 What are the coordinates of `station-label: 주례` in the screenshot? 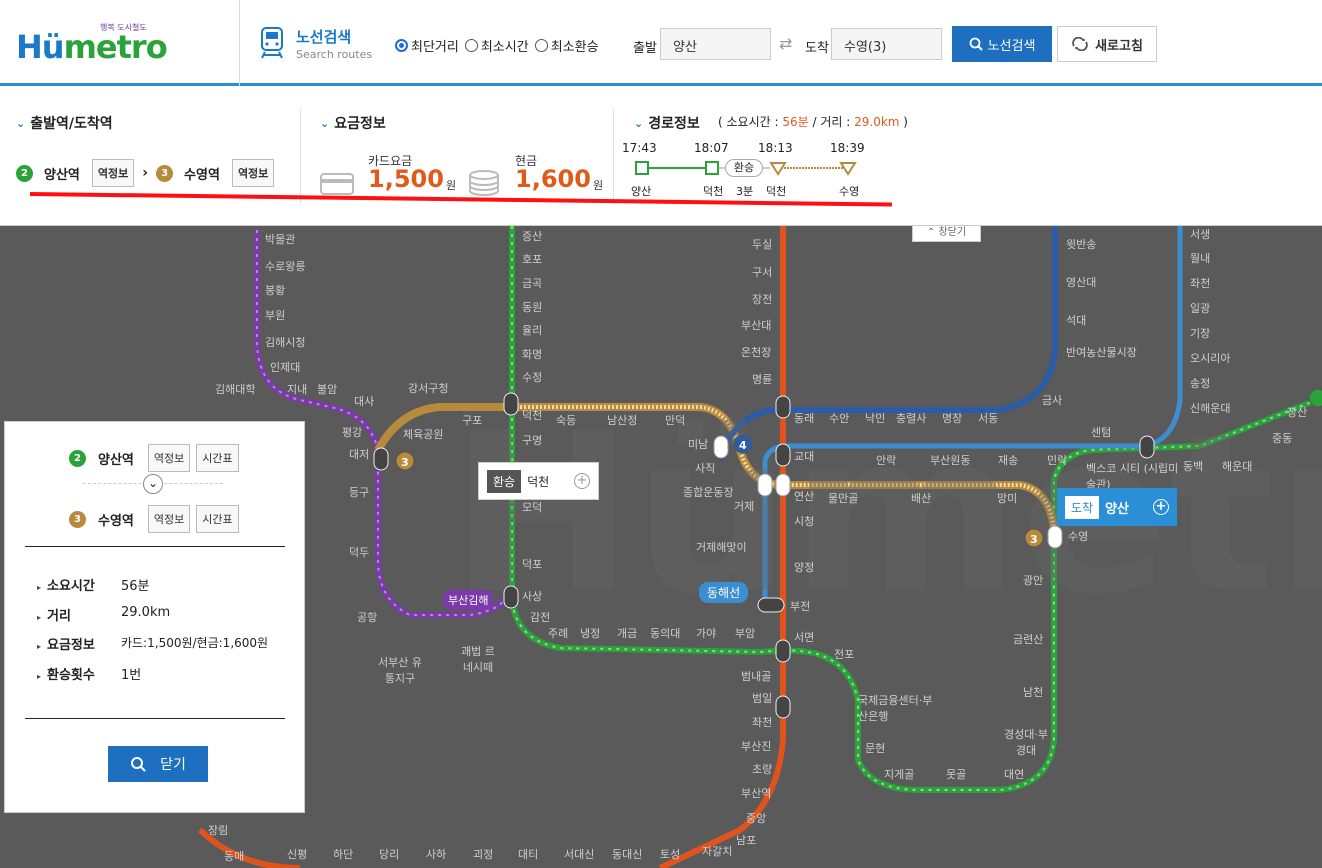 It's located at (558, 633).